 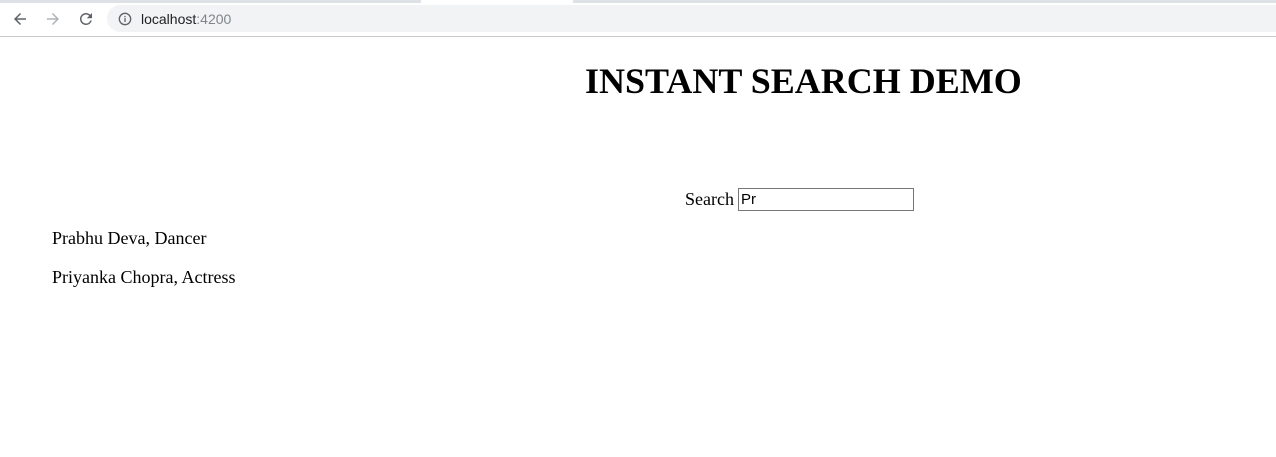 I want to click on forward-arrow-icon, so click(x=53, y=19).